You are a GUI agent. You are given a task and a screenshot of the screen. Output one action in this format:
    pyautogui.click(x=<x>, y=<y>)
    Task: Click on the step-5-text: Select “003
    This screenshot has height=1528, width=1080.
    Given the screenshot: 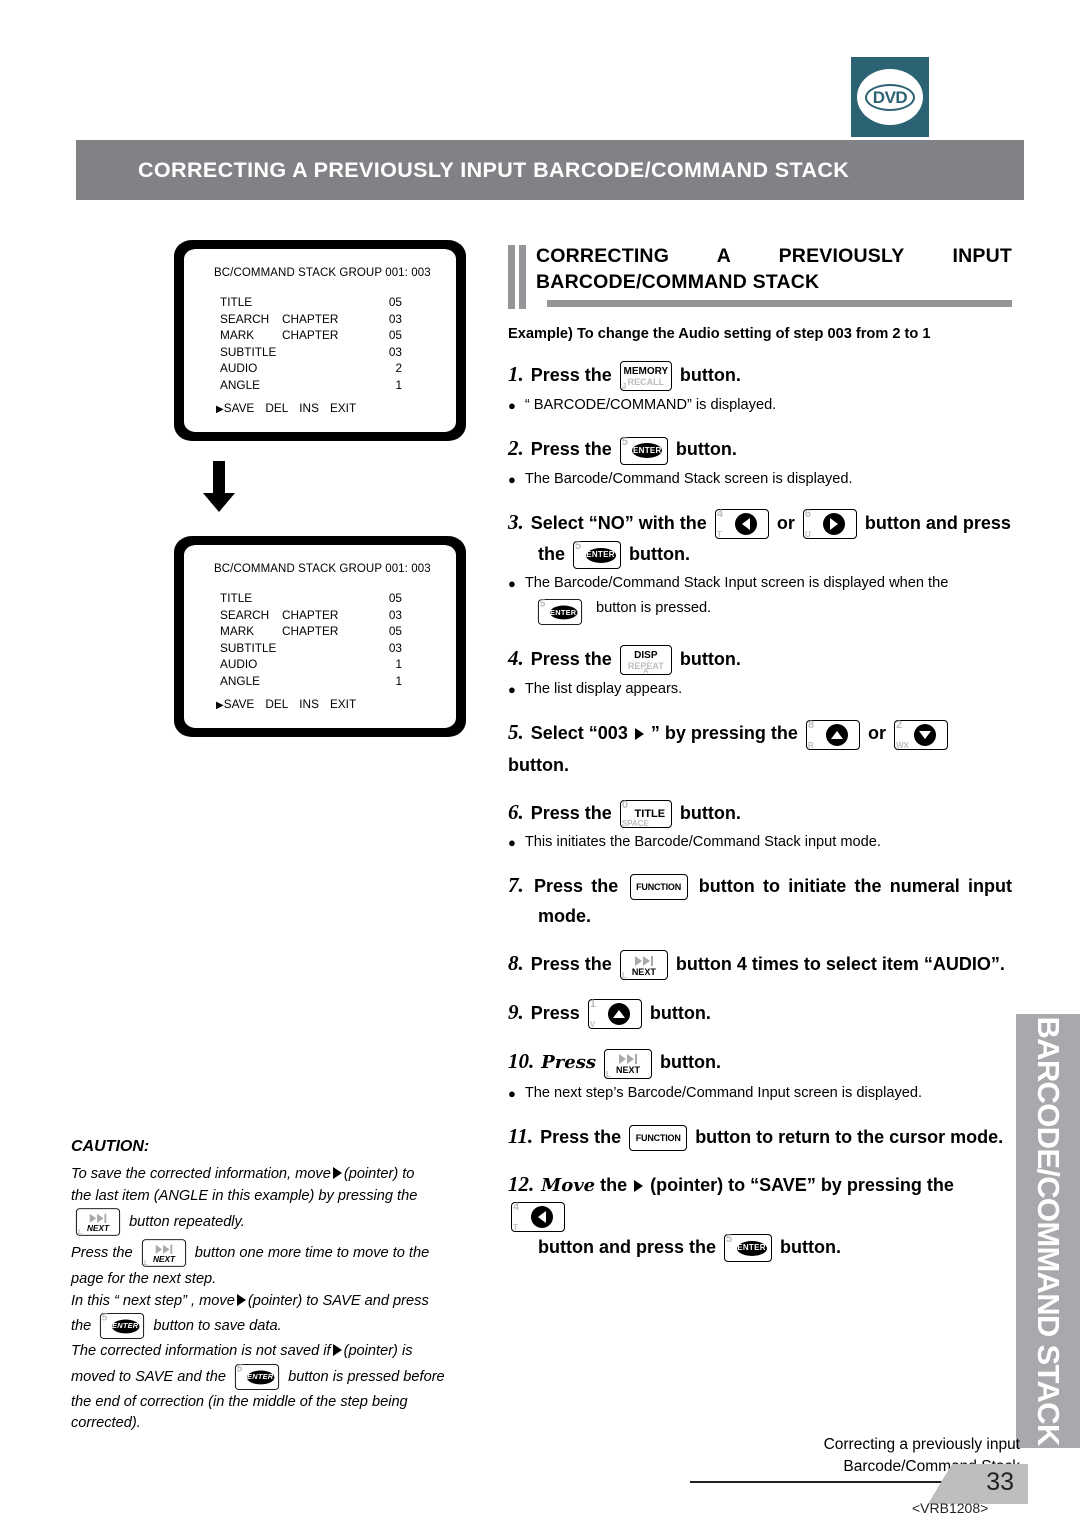 What is the action you would take?
    pyautogui.click(x=579, y=733)
    